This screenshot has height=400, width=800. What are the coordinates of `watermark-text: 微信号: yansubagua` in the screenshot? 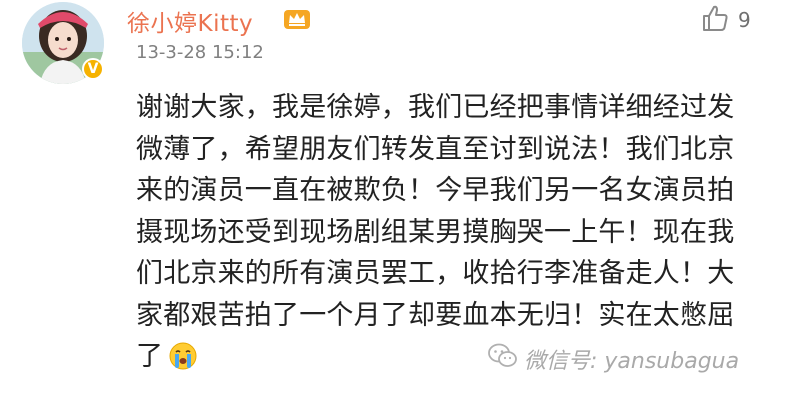 It's located at (632, 361).